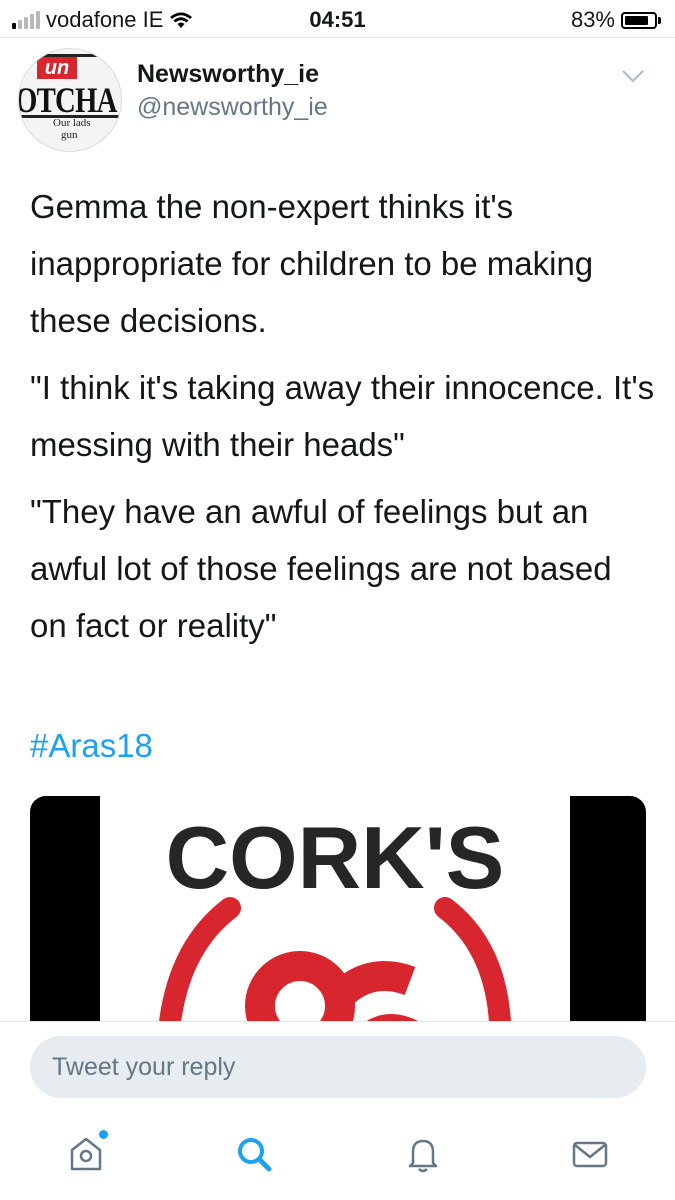 This screenshot has width=675, height=1200. What do you see at coordinates (335, 915) in the screenshot?
I see `cork96-logo: CORK'S` at bounding box center [335, 915].